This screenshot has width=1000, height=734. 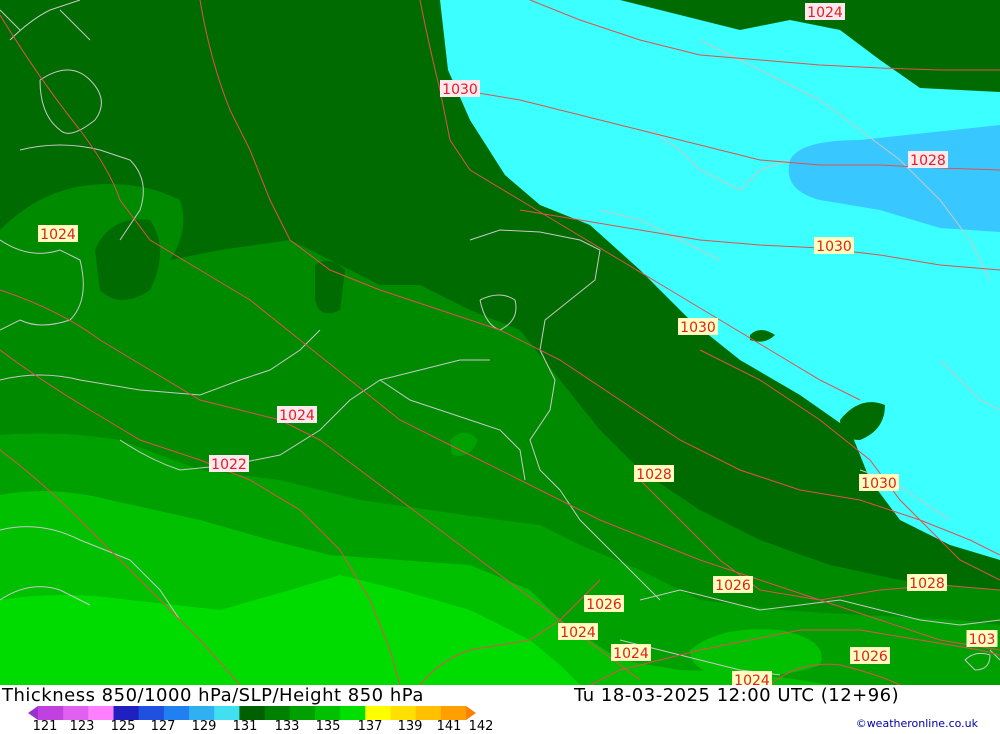 What do you see at coordinates (410, 726) in the screenshot?
I see `legend-tick-label: 139` at bounding box center [410, 726].